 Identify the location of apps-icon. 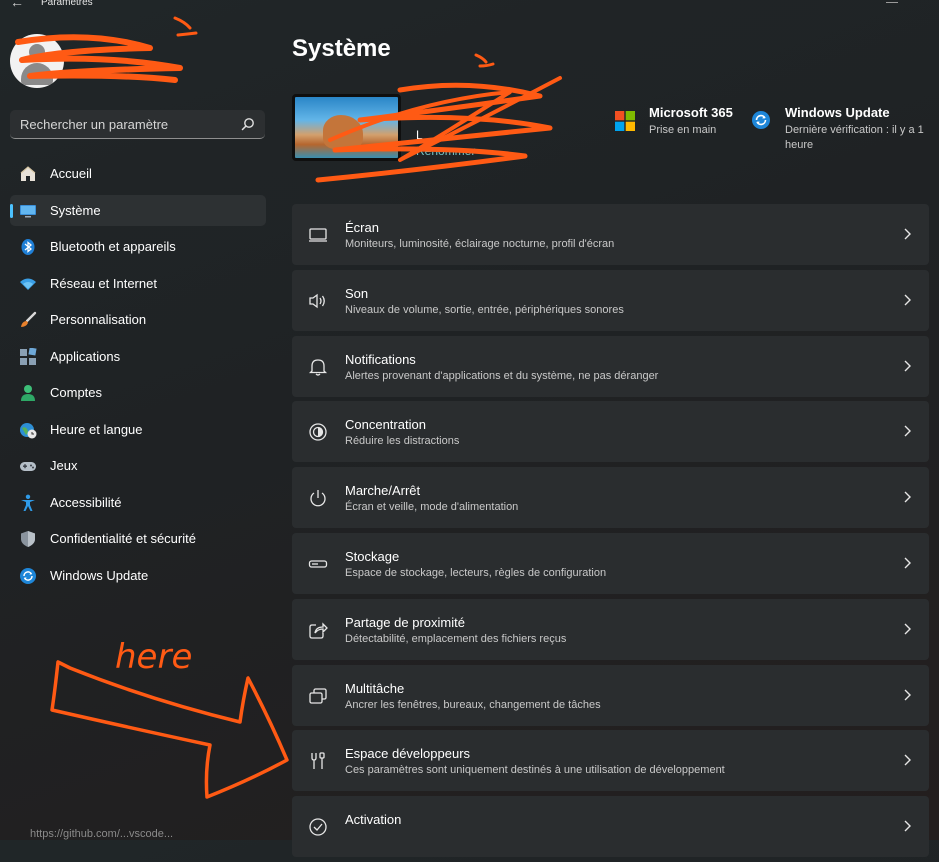
(28, 356).